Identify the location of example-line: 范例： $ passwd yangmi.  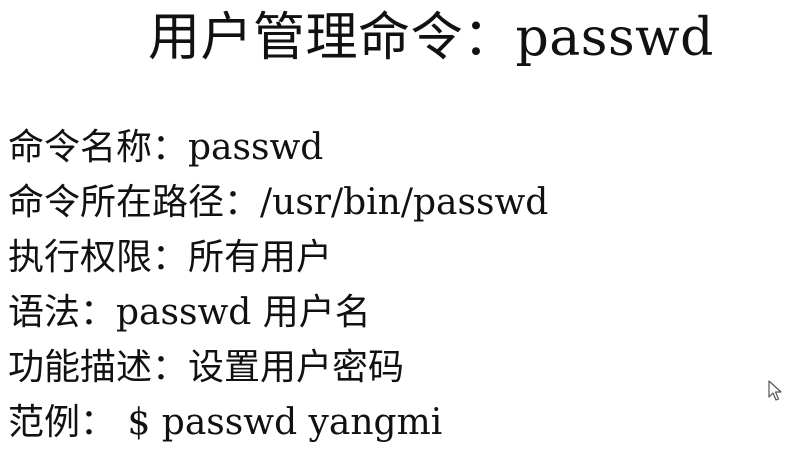
(225, 422).